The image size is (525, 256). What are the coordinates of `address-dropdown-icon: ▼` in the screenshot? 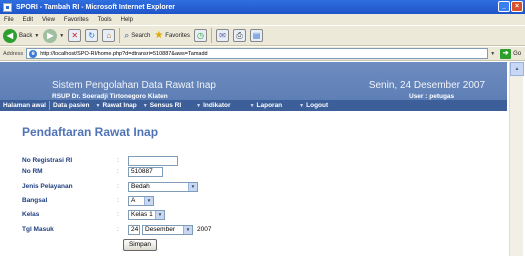 It's located at (492, 54).